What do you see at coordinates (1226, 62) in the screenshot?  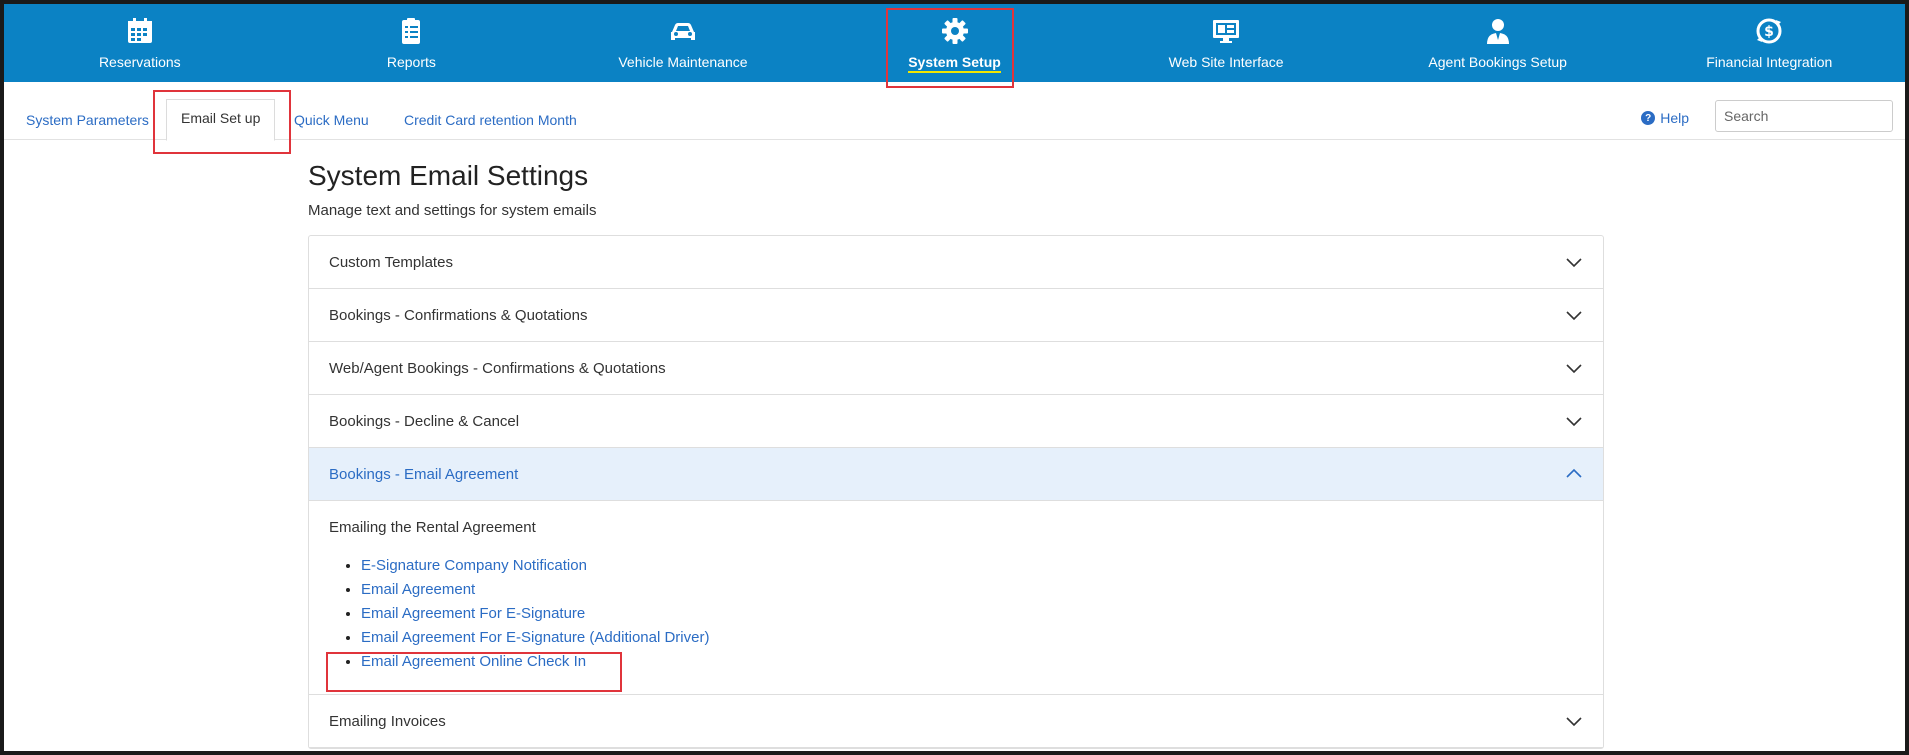 I see `nav-label: Web Site Interface` at bounding box center [1226, 62].